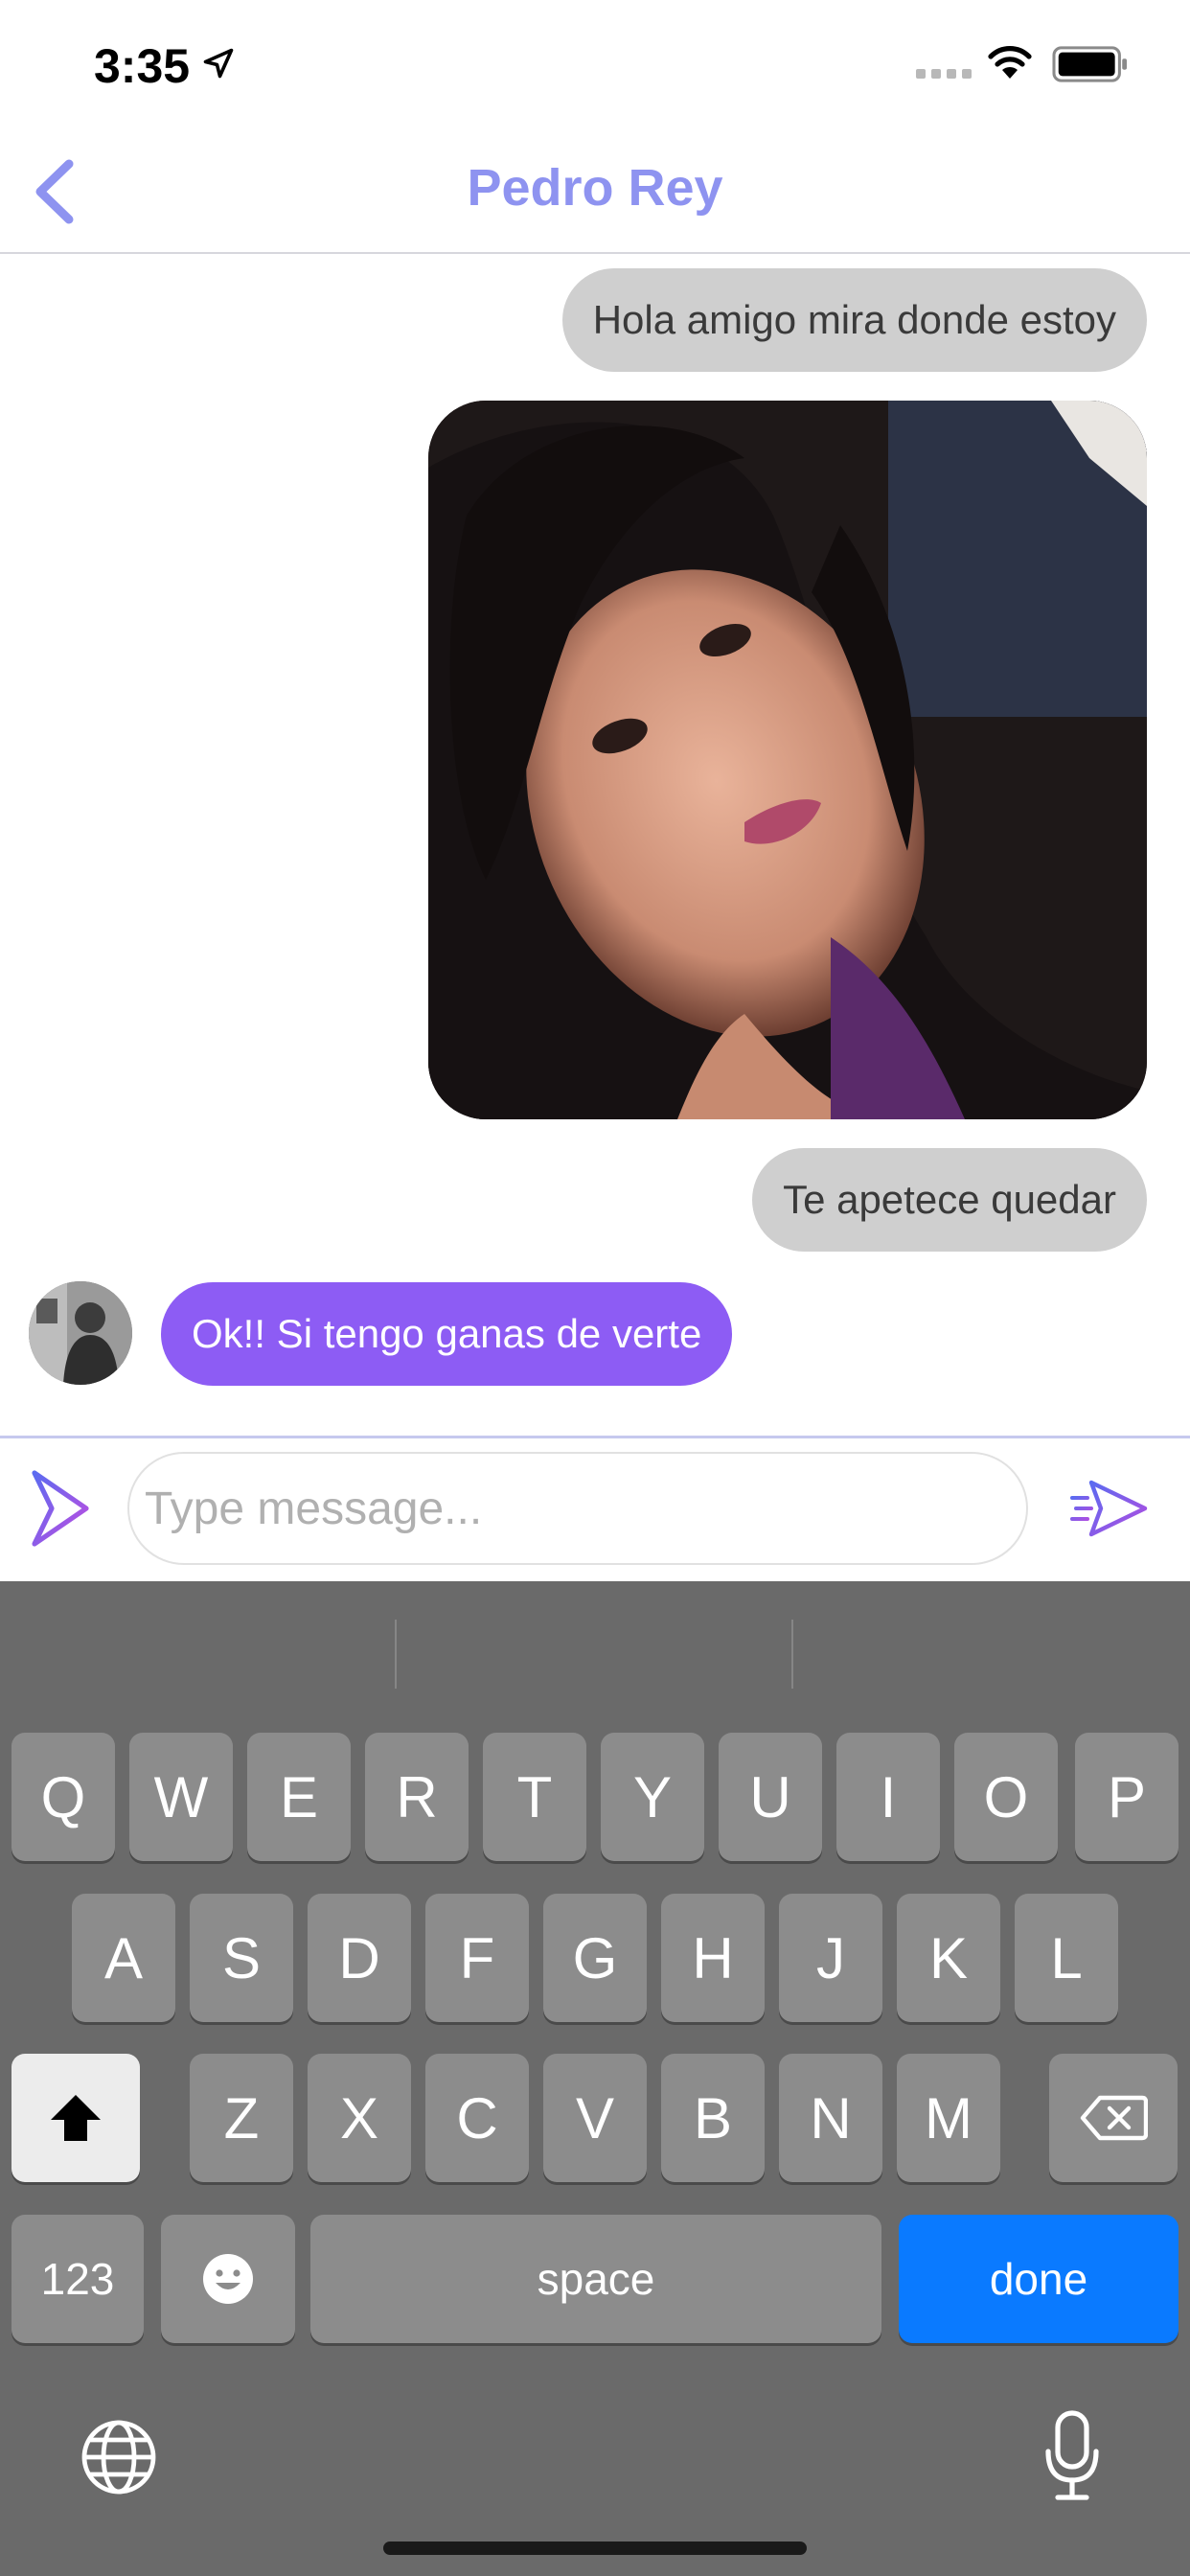  What do you see at coordinates (1090, 64) in the screenshot?
I see `battery-icon` at bounding box center [1090, 64].